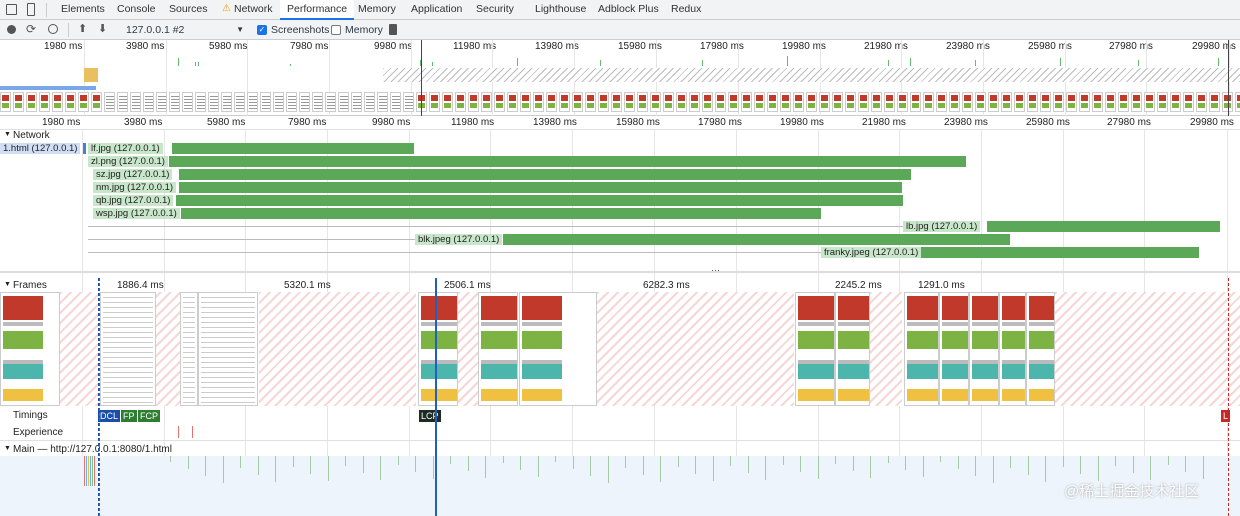 The width and height of the screenshot is (1240, 516). I want to click on overview-end-marker, so click(1228, 78).